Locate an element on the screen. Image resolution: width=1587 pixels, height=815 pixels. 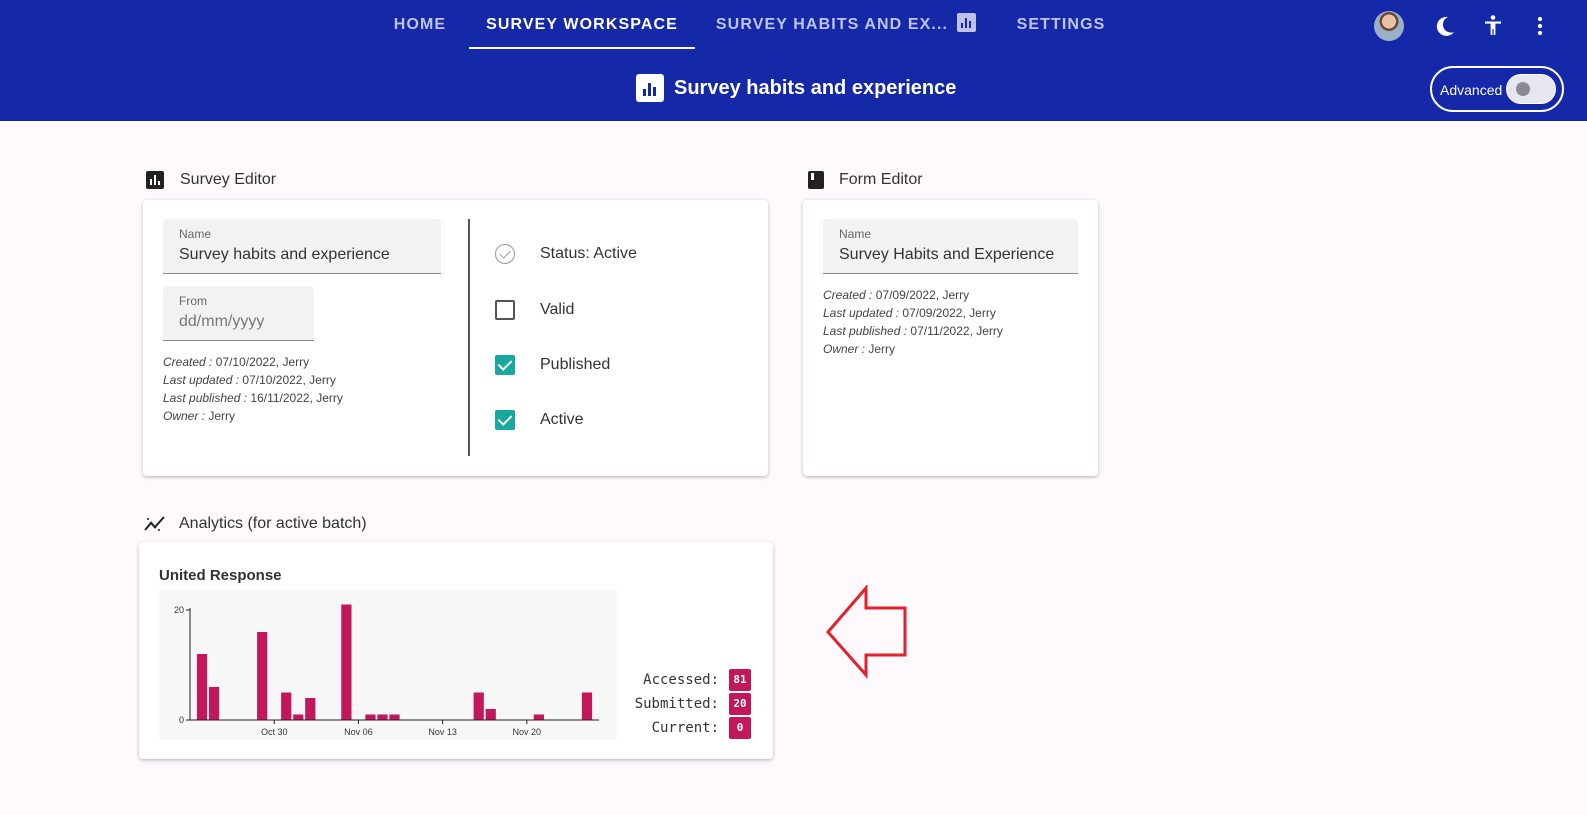
meta-value: 07/11/2022, Jerry is located at coordinates (956, 331).